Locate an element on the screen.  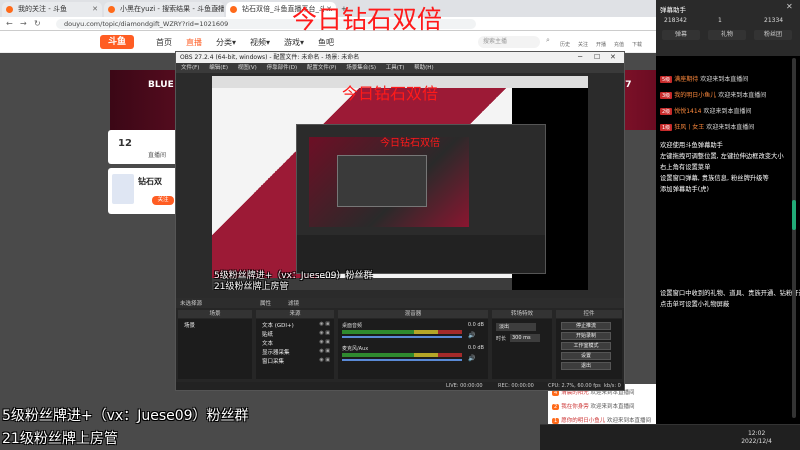
live-time: LIVE: 00:00:00 is located at coordinates (464, 386).